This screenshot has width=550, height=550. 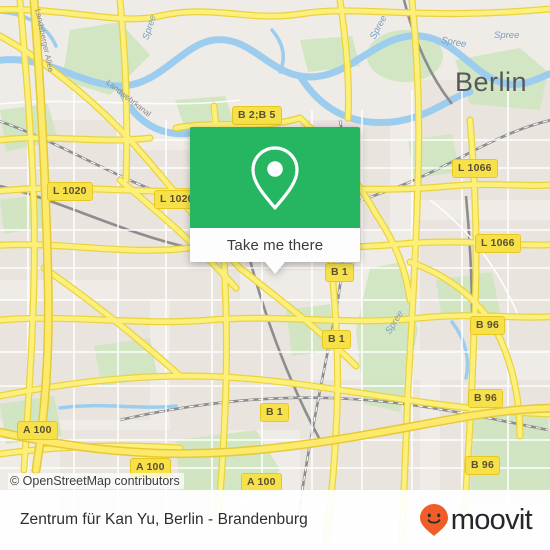 I want to click on popup-action-row: Take me there, so click(x=275, y=245).